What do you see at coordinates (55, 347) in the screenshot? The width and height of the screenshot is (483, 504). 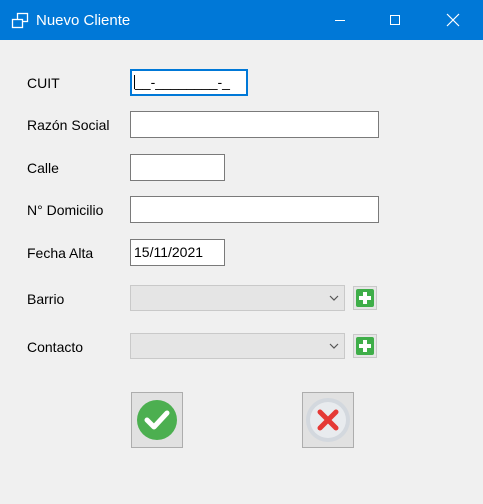 I see `contacto-label: Contacto` at bounding box center [55, 347].